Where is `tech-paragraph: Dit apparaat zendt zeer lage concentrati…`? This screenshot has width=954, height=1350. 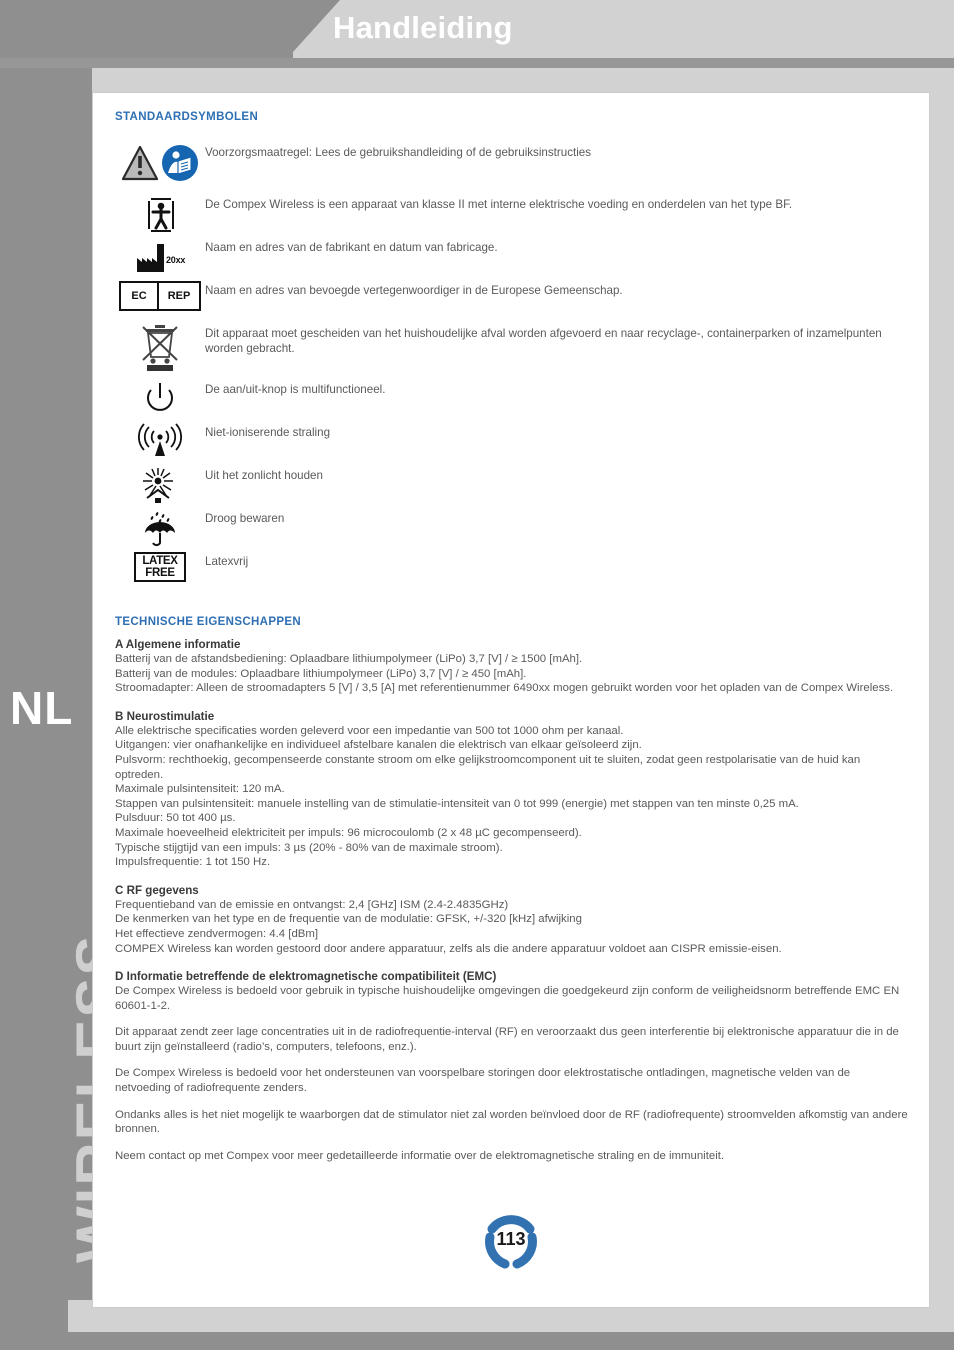 tech-paragraph: Dit apparaat zendt zeer lage concentrati… is located at coordinates (512, 1039).